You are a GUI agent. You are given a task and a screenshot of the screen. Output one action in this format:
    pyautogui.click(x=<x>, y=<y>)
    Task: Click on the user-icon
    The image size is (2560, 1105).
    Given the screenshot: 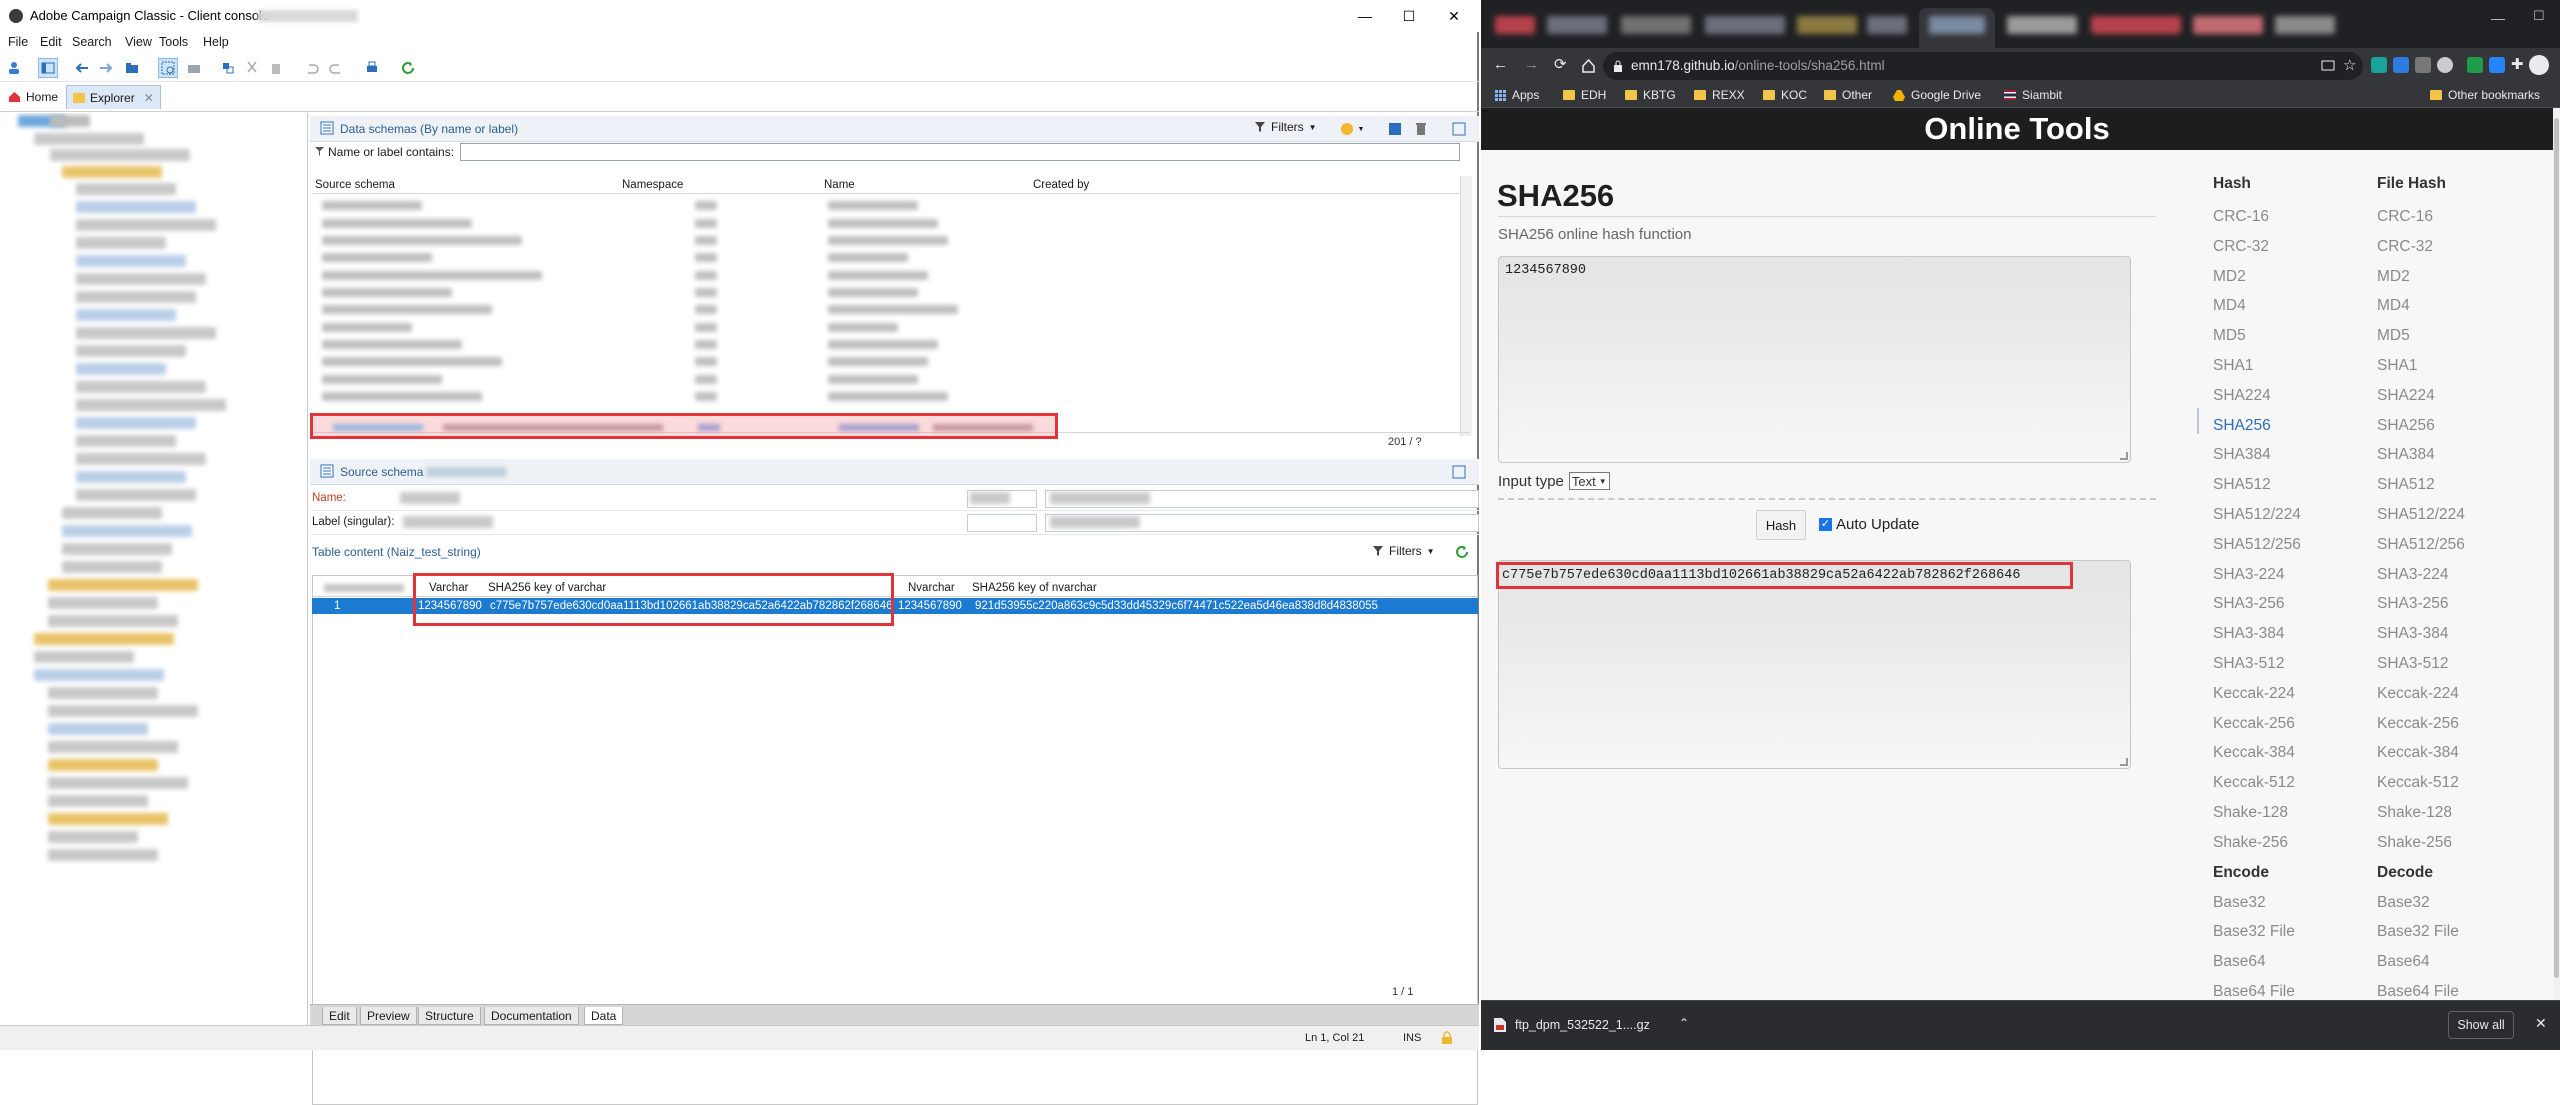 What is the action you would take?
    pyautogui.click(x=14, y=68)
    